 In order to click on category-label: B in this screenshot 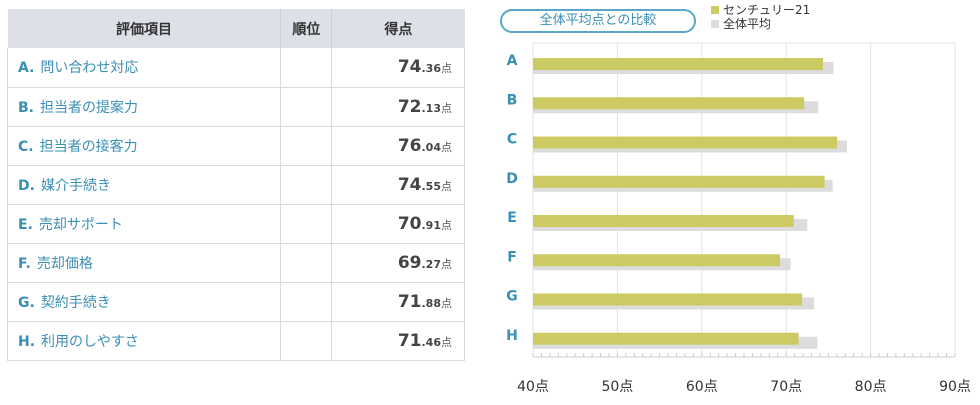, I will do `click(512, 100)`.